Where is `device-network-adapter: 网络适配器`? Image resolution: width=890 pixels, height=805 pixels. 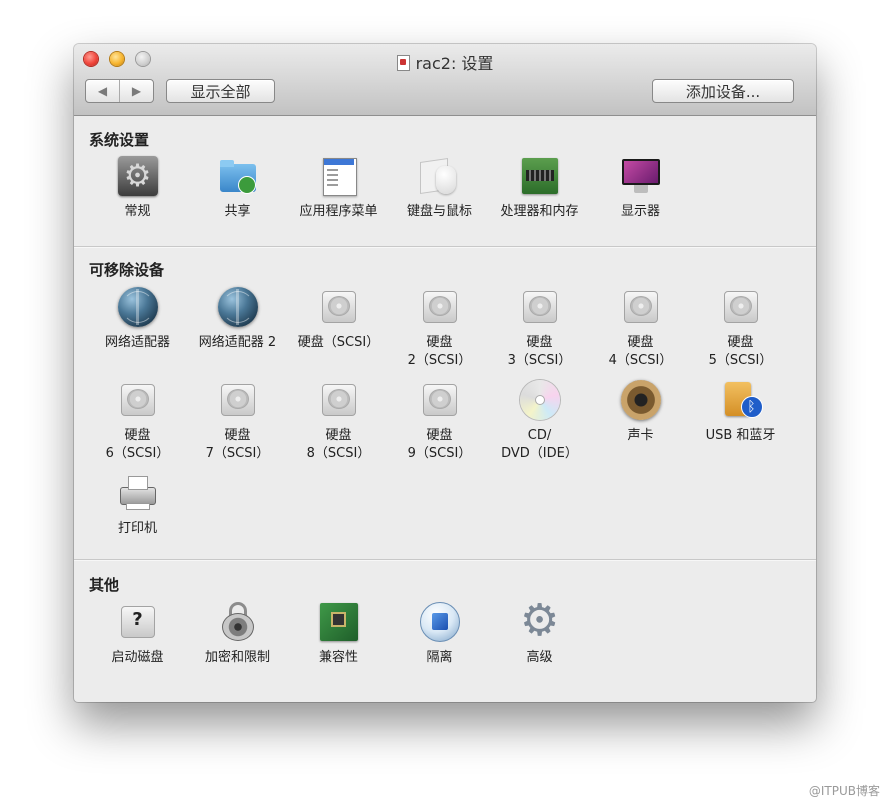 device-network-adapter: 网络适配器 is located at coordinates (137, 319).